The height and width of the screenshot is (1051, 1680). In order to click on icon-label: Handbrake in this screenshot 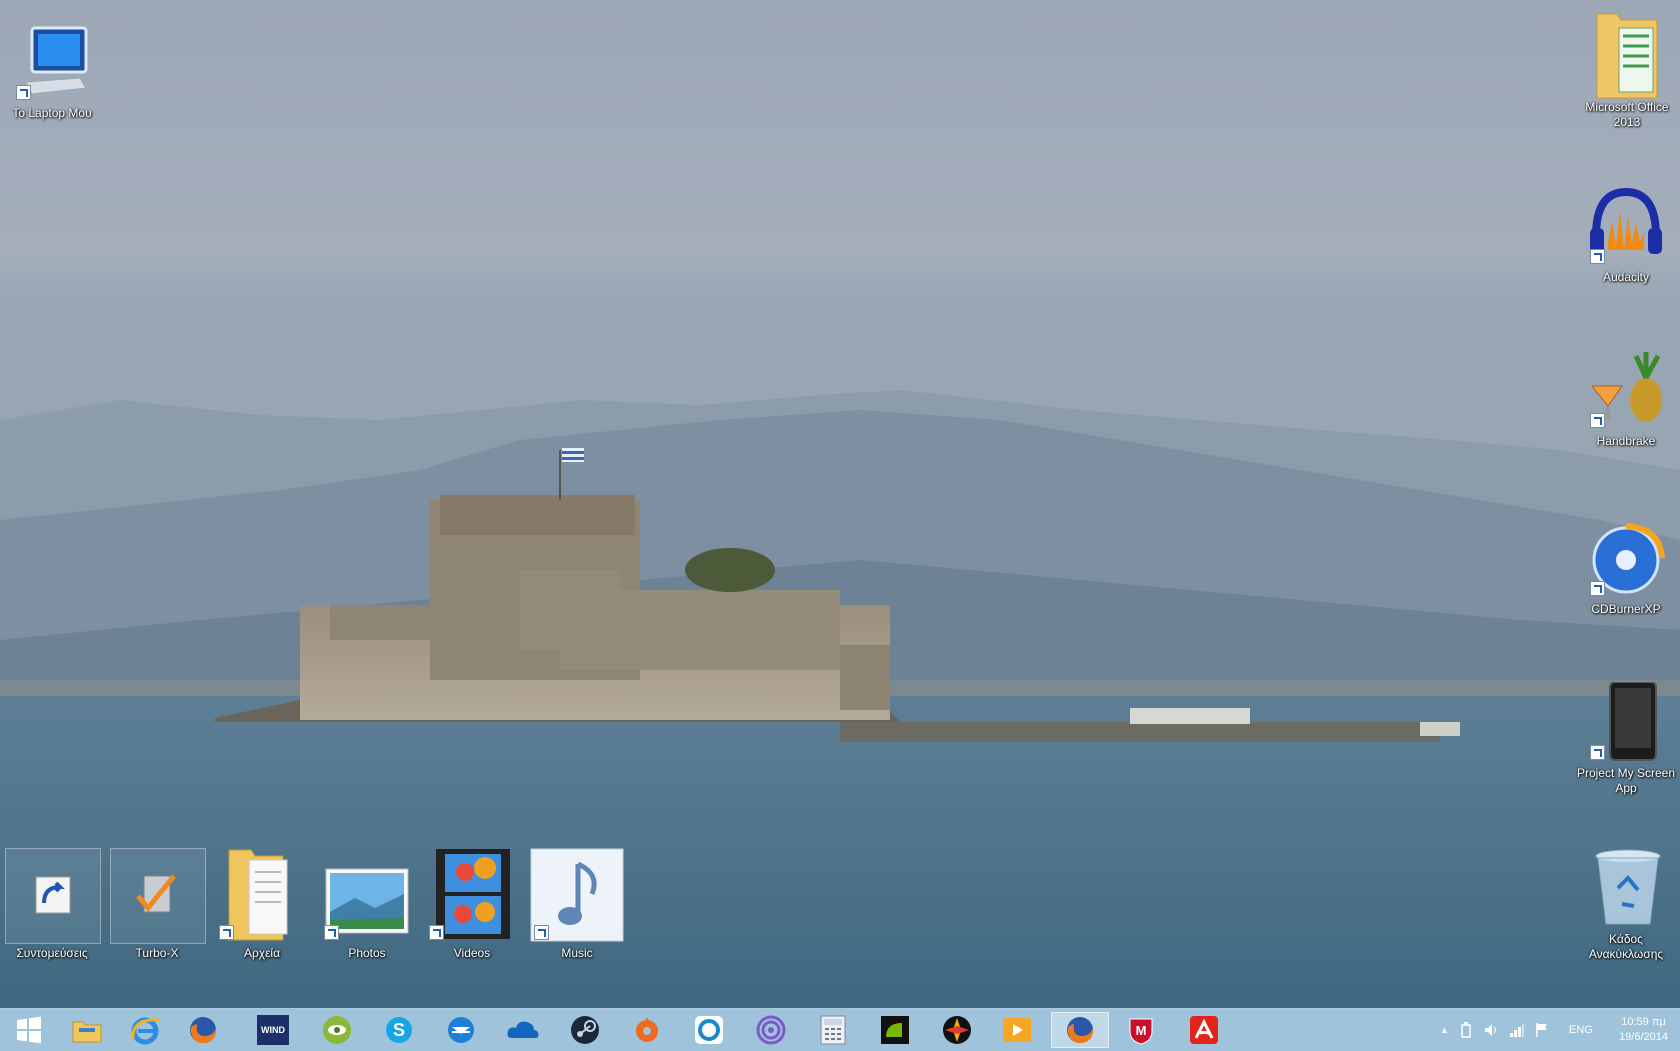, I will do `click(1626, 441)`.